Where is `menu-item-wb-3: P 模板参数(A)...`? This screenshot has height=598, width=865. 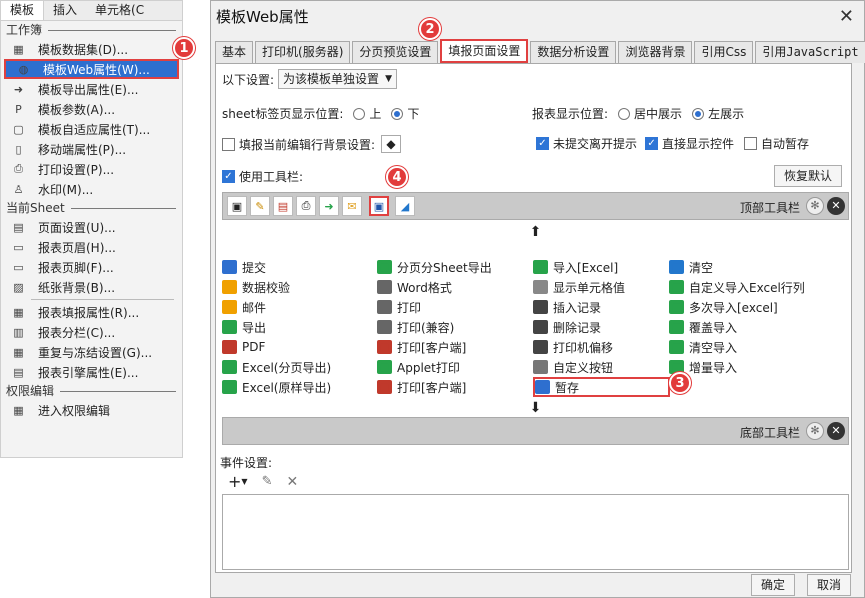
menu-item-wb-3: P 模板参数(A)... is located at coordinates (91, 109).